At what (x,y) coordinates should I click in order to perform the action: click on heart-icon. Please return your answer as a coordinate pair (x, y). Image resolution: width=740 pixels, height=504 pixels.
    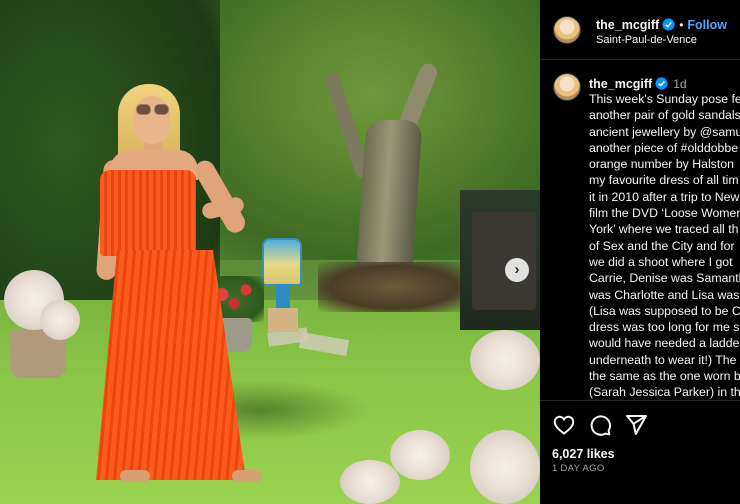
    Looking at the image, I should click on (564, 425).